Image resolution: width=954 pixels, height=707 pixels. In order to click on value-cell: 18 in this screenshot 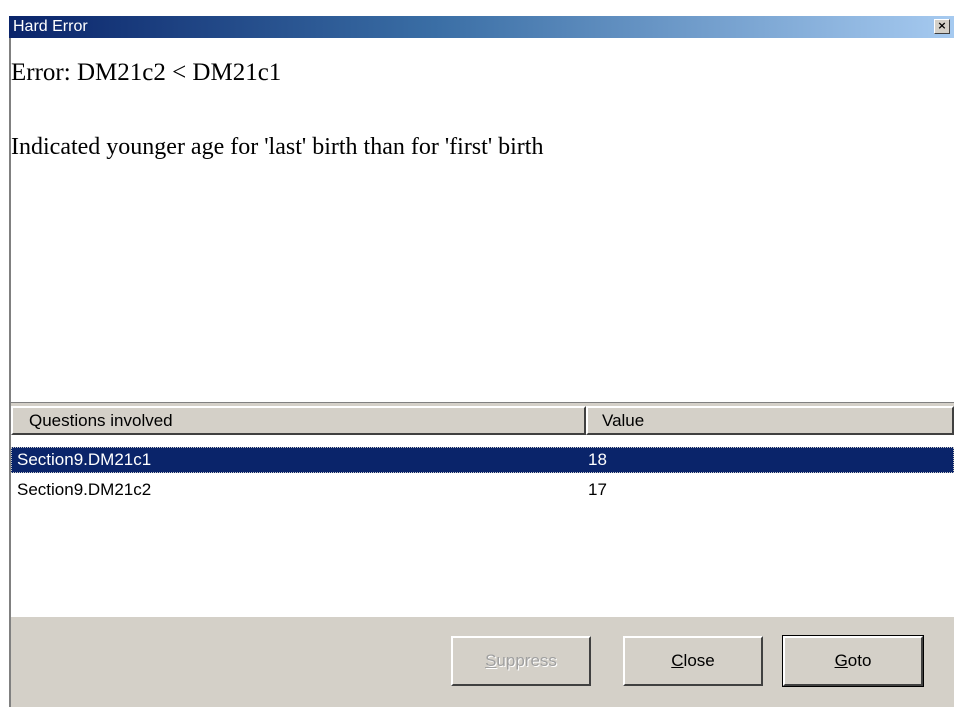, I will do `click(597, 459)`.